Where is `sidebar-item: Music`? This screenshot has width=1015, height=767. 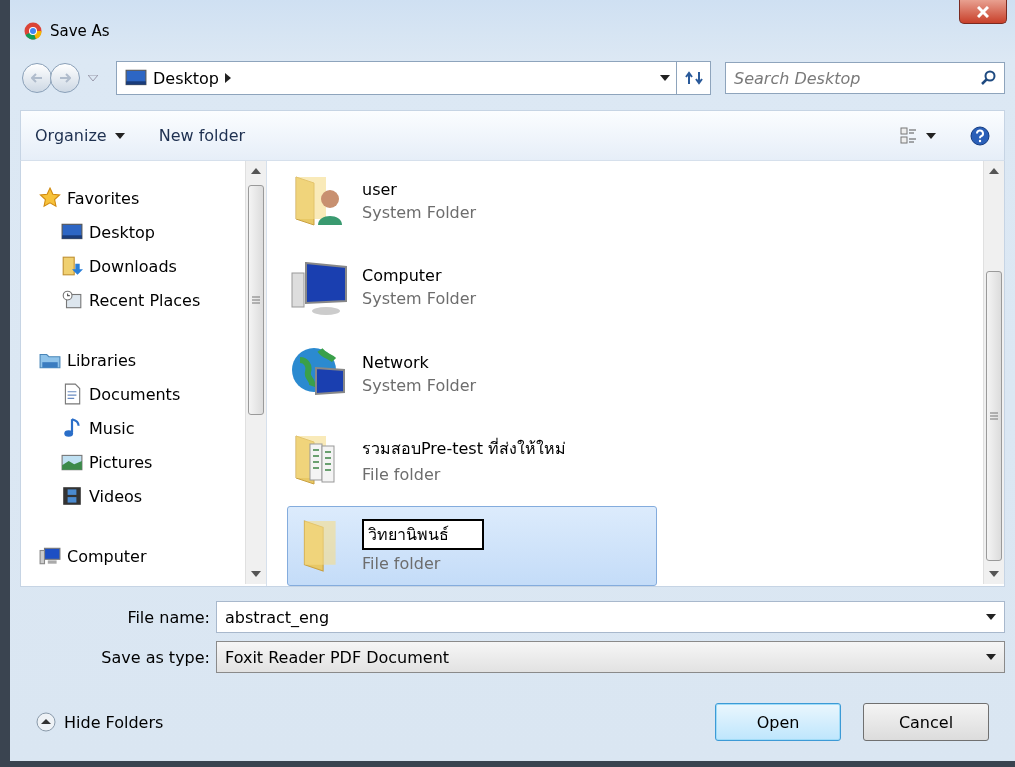
sidebar-item: Music is located at coordinates (142, 428).